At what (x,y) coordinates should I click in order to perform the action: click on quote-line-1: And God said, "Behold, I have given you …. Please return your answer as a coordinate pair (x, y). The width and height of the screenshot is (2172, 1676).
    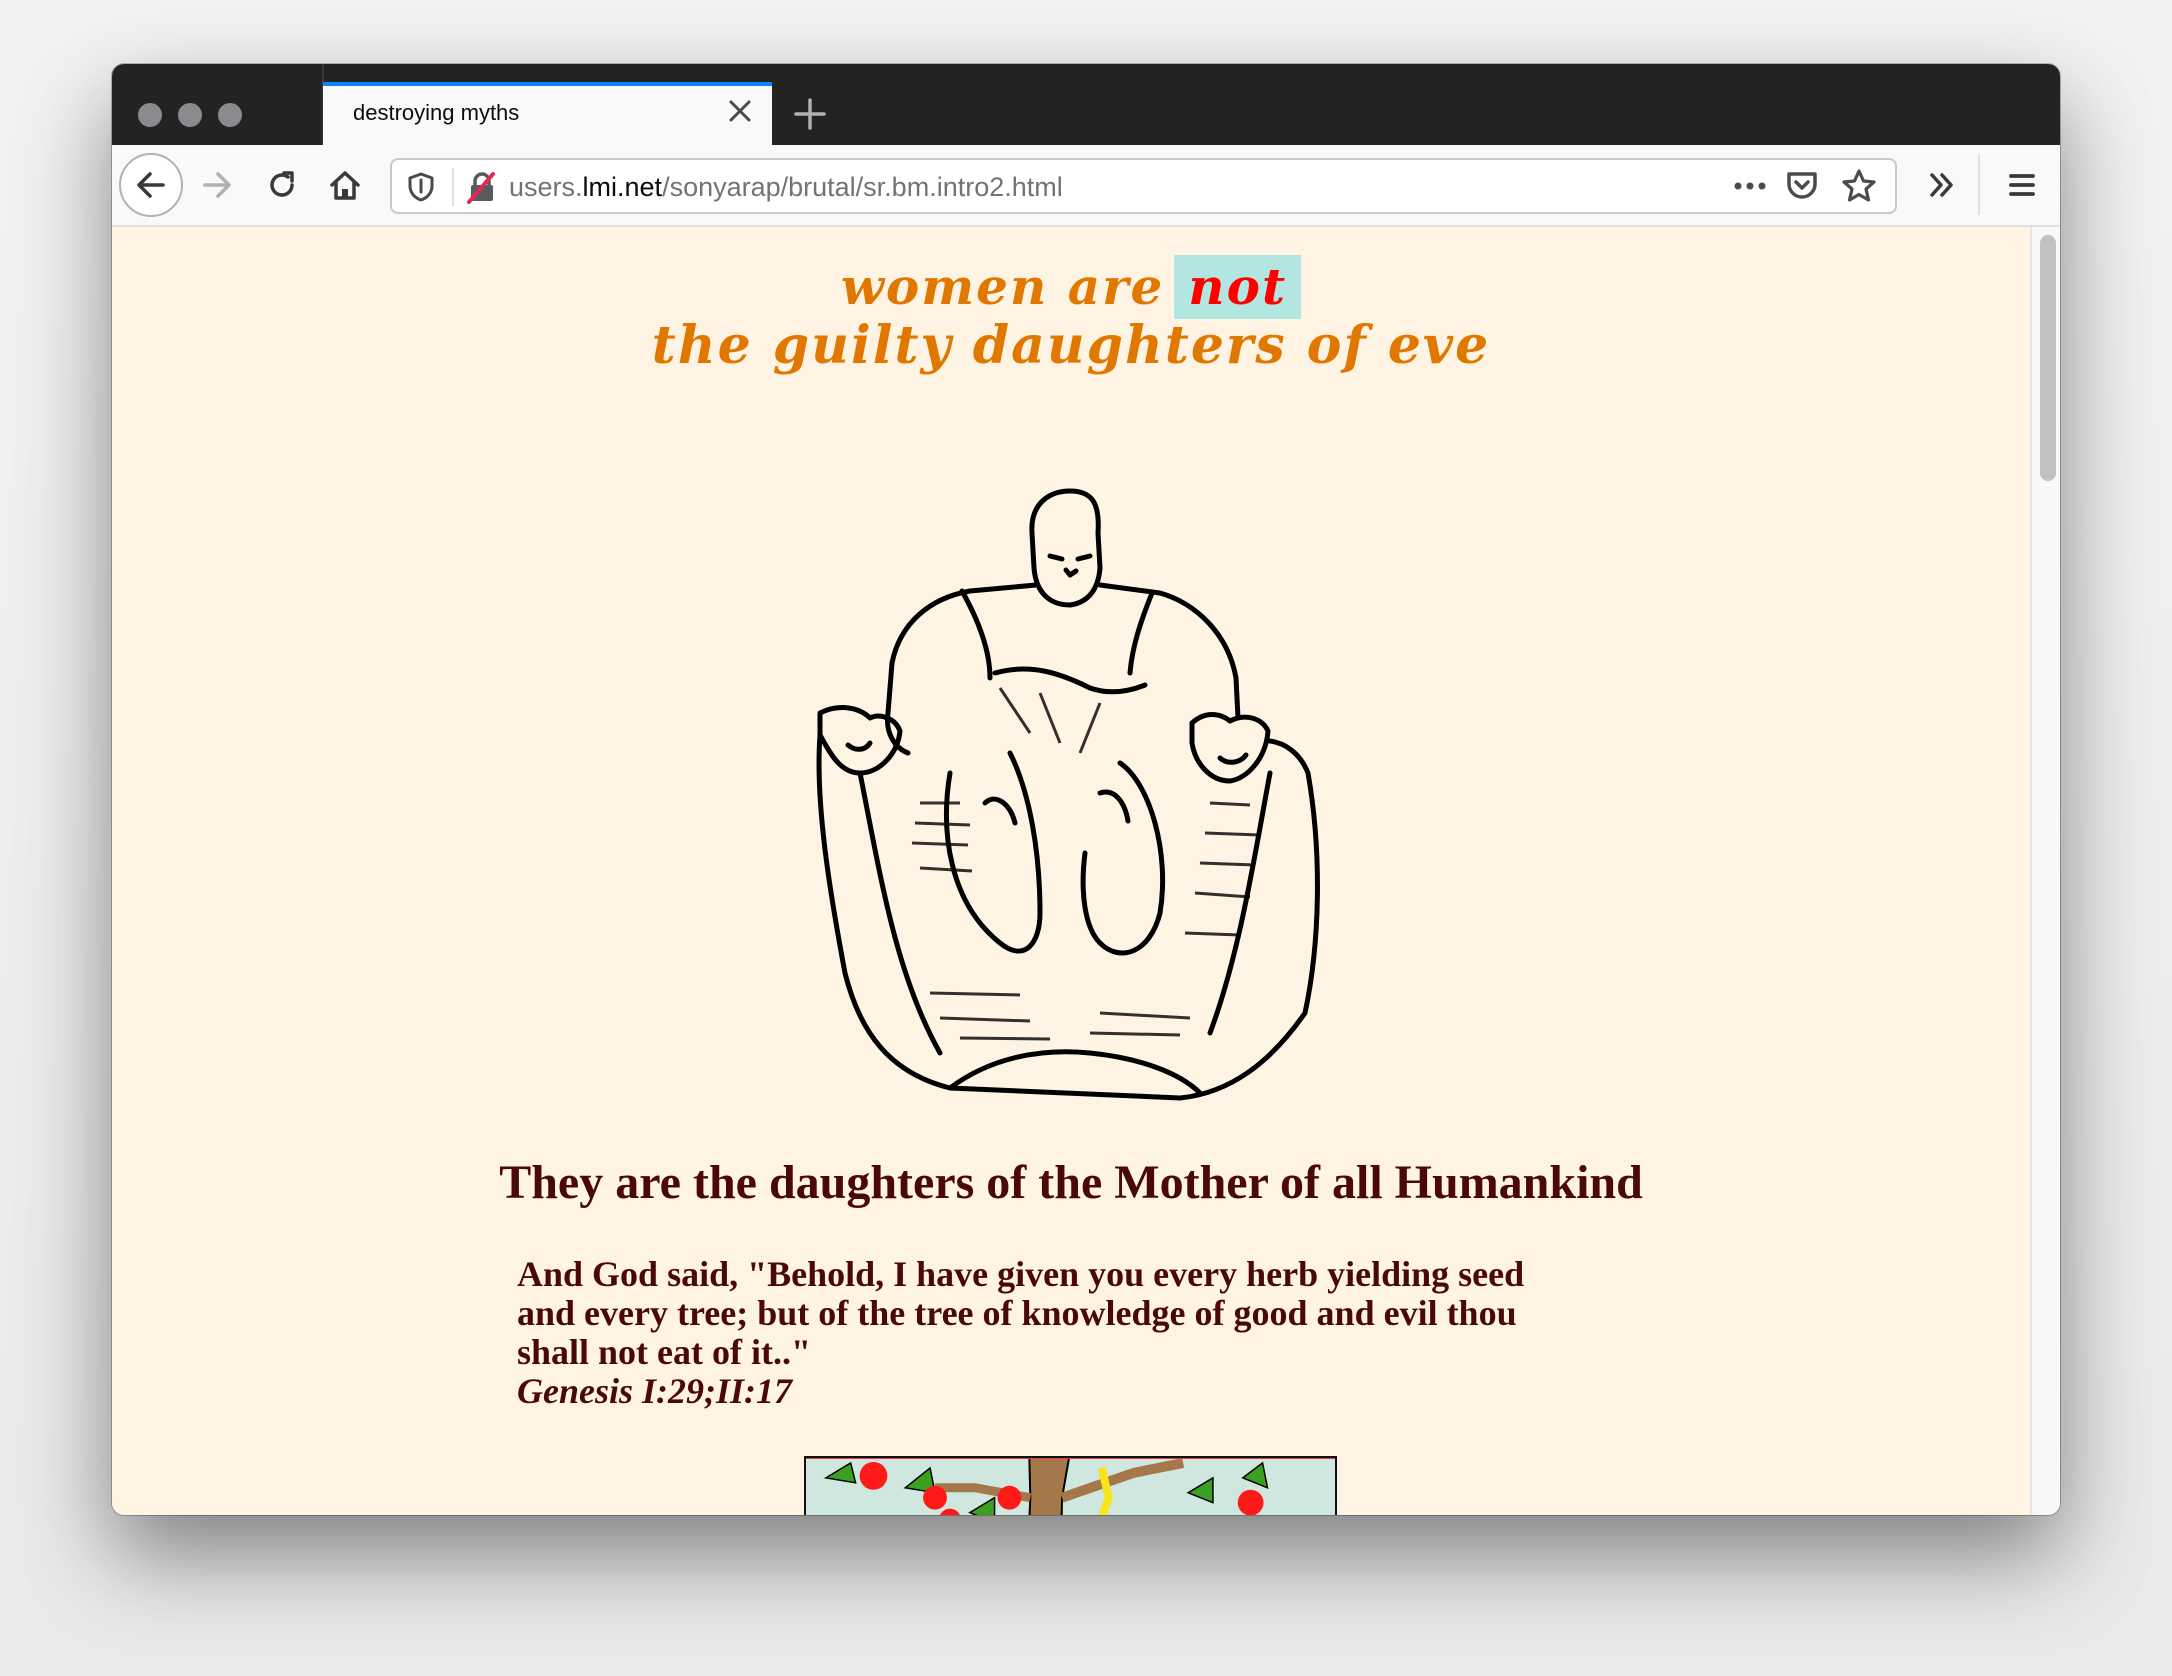
    Looking at the image, I should click on (1021, 1274).